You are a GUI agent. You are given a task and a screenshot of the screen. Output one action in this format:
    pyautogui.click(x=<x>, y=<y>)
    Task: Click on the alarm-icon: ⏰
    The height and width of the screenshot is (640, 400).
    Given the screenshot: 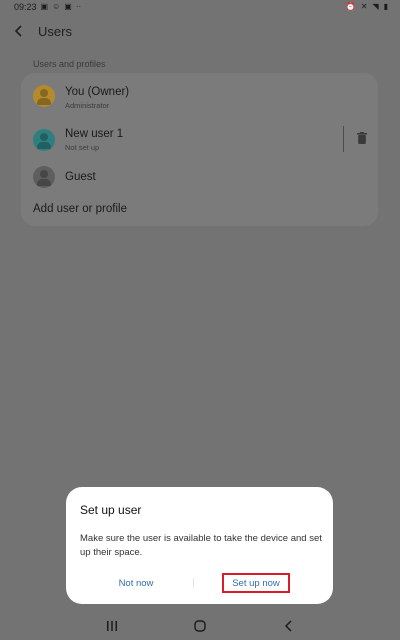 What is the action you would take?
    pyautogui.click(x=350, y=6)
    